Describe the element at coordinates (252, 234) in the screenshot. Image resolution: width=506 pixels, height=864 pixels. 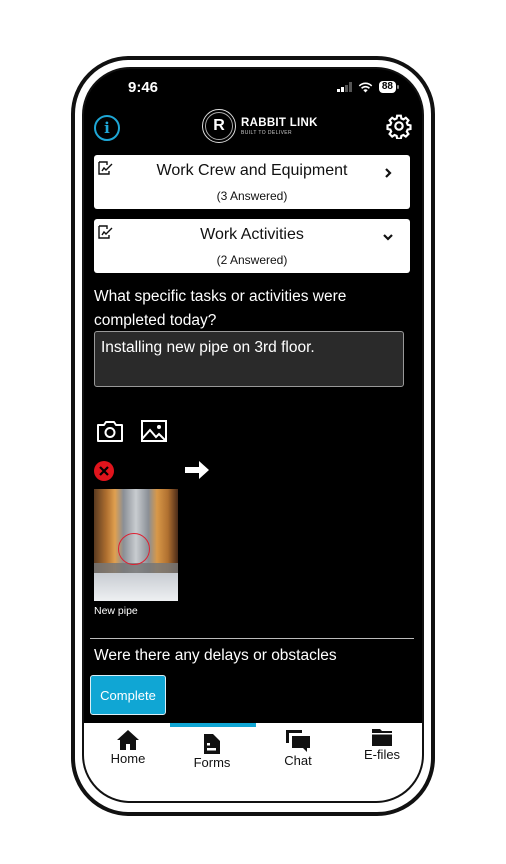
I see `section-title: Work Activities` at that location.